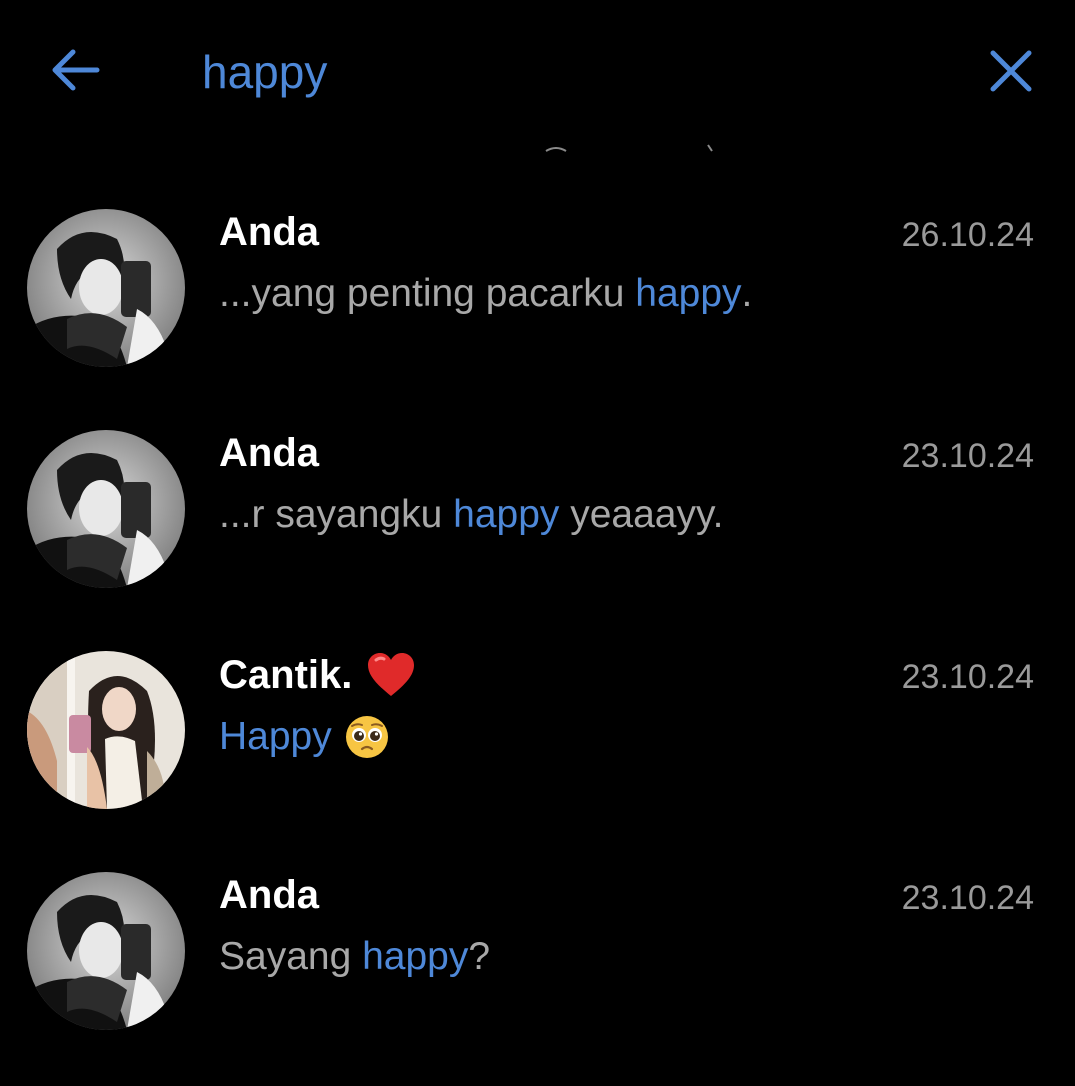 The width and height of the screenshot is (1075, 1086). What do you see at coordinates (486, 293) in the screenshot?
I see `message-snippet: ...yang penting pacarku happy.` at bounding box center [486, 293].